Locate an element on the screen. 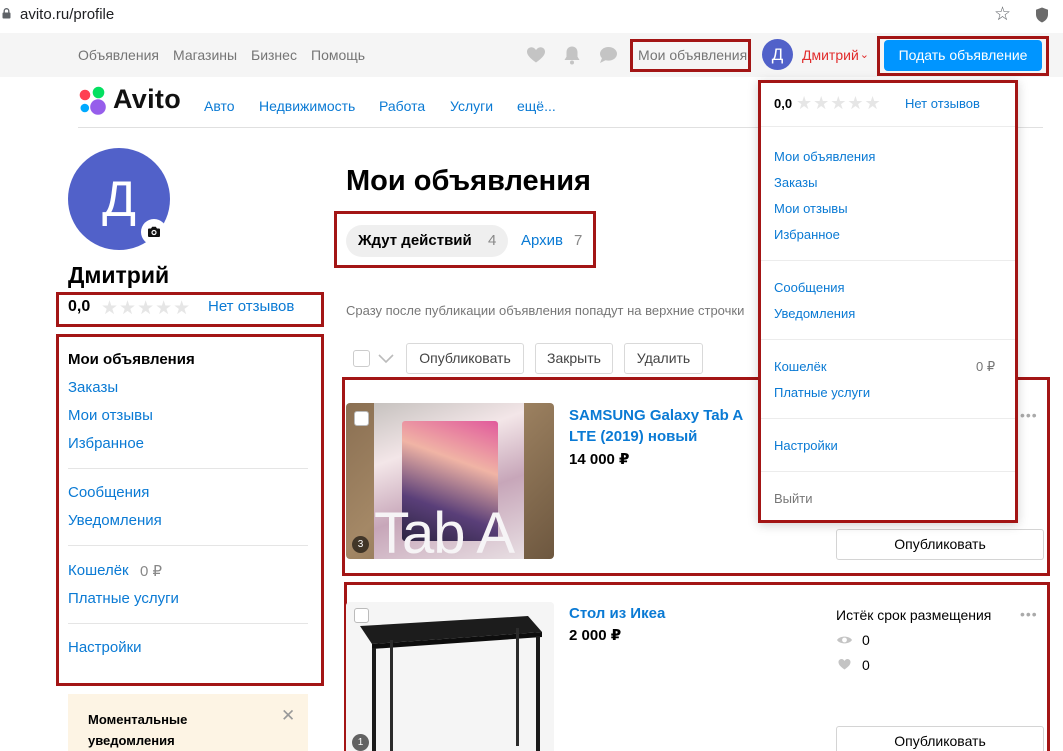 The image size is (1063, 751). top-link-help: Помощь is located at coordinates (338, 55).